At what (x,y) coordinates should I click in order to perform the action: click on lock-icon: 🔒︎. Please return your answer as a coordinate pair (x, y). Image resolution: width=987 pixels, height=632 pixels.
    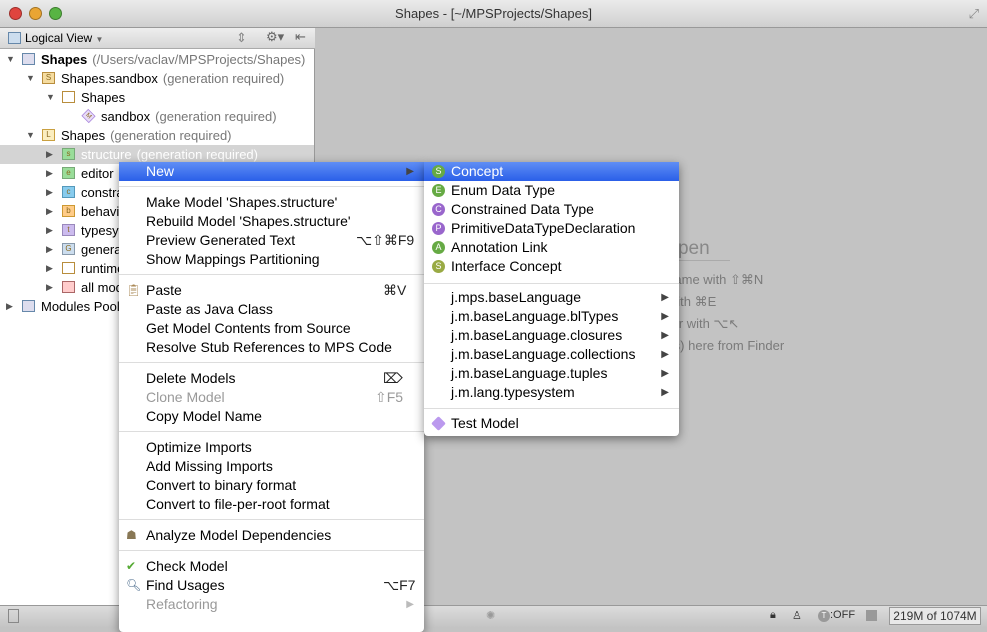
    Looking at the image, I should click on (773, 615).